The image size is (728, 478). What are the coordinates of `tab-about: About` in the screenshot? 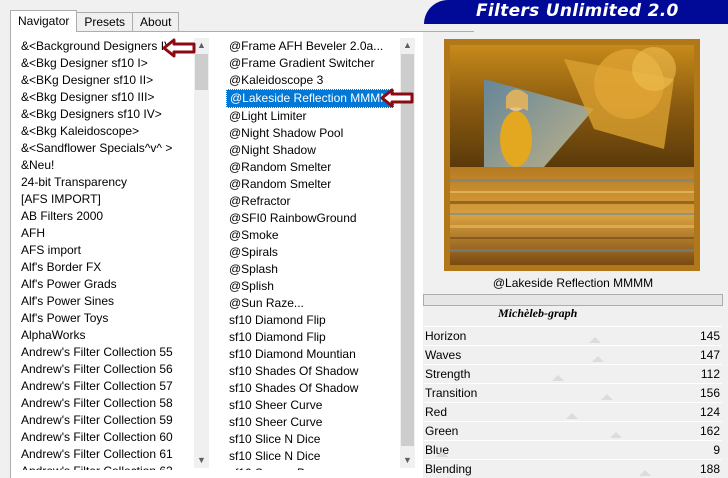 It's located at (156, 22).